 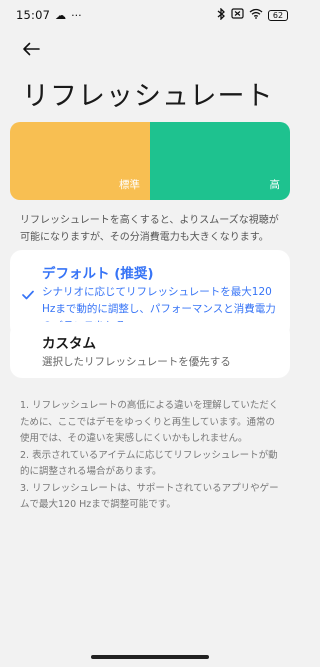 What do you see at coordinates (278, 15) in the screenshot?
I see `battery-icon: 62` at bounding box center [278, 15].